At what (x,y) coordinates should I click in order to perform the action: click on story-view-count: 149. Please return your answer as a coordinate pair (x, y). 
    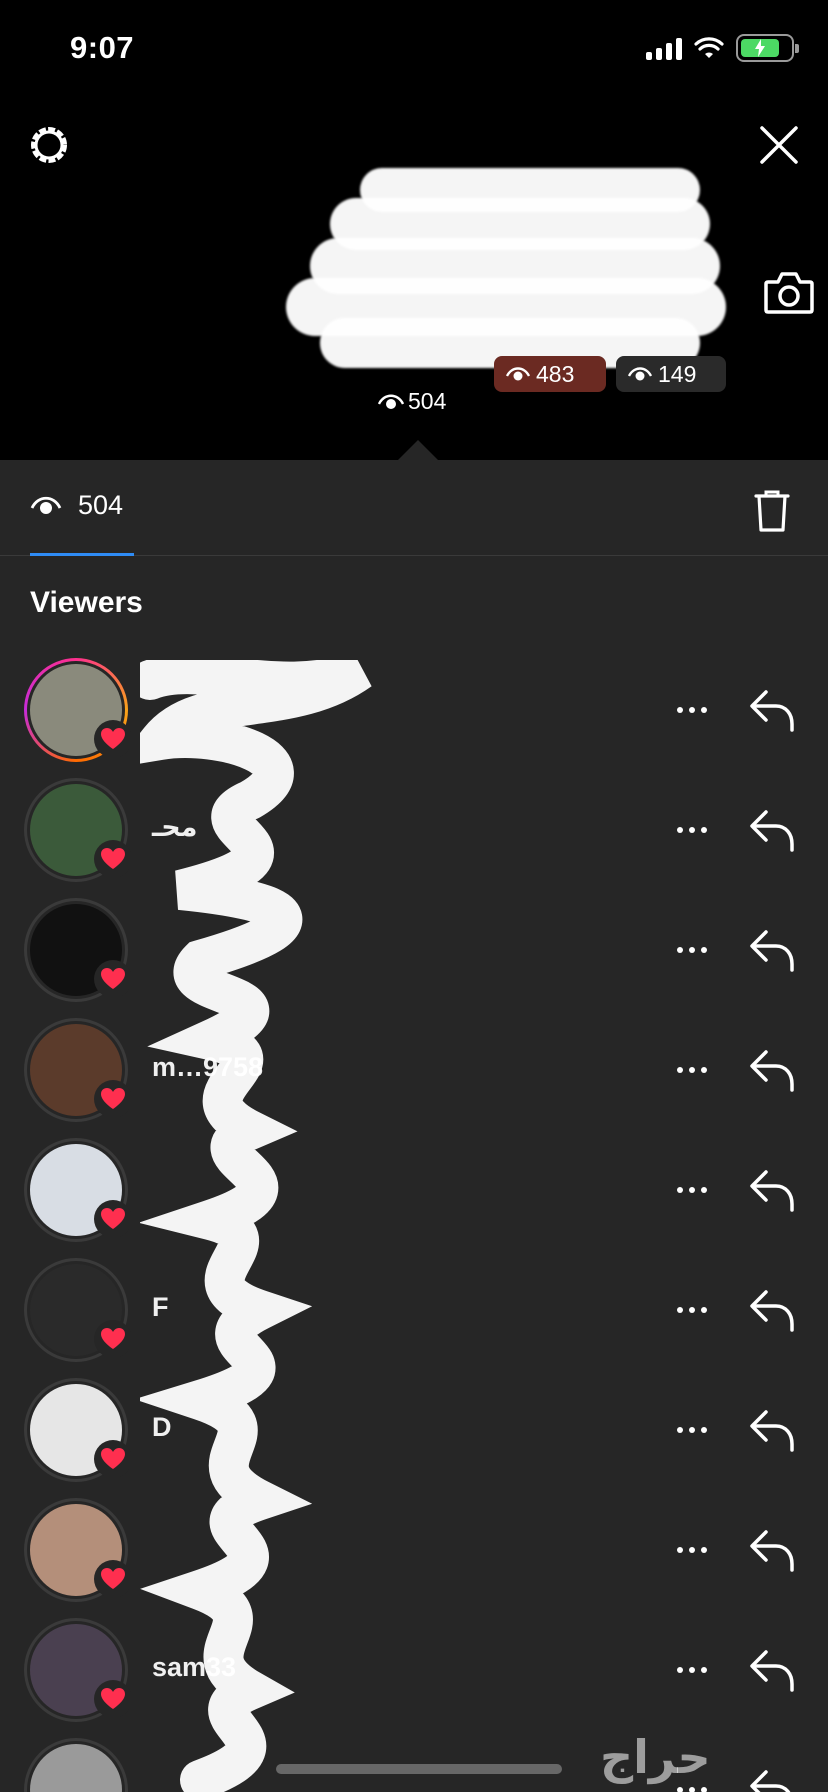
    Looking at the image, I should click on (677, 373).